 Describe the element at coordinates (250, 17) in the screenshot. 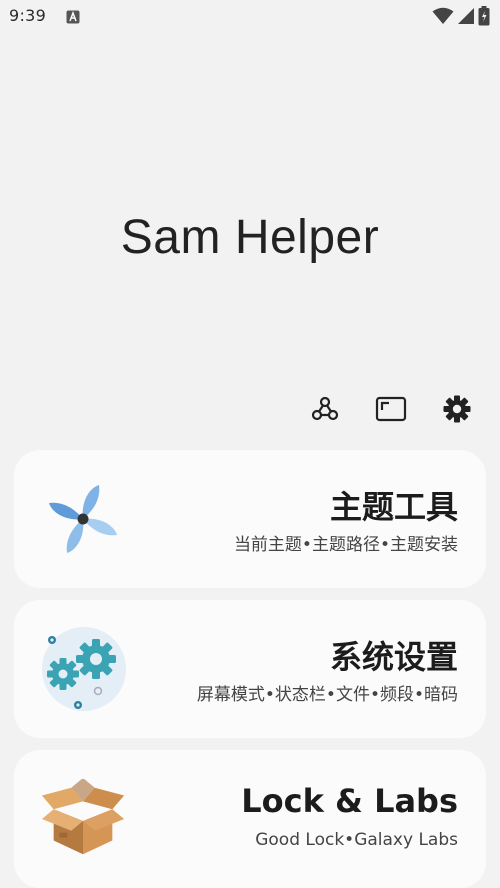

I see `status-bar: 9:39` at that location.